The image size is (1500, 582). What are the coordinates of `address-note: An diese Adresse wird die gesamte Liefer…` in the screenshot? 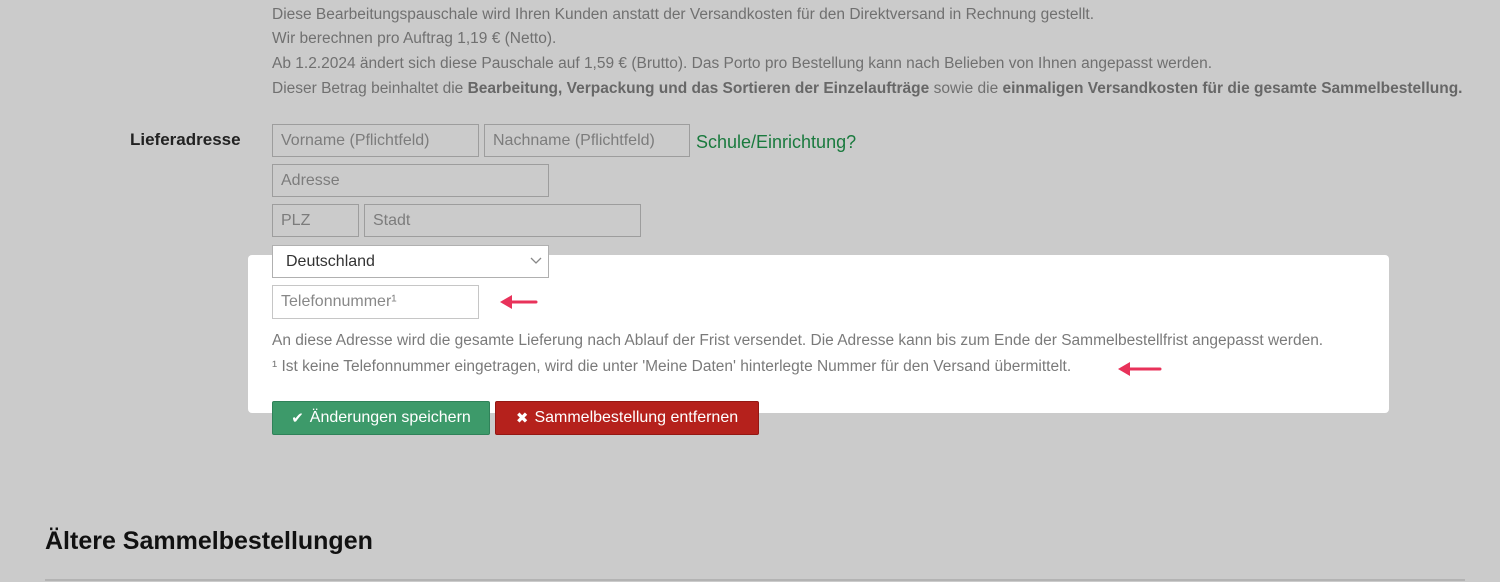 It's located at (798, 340).